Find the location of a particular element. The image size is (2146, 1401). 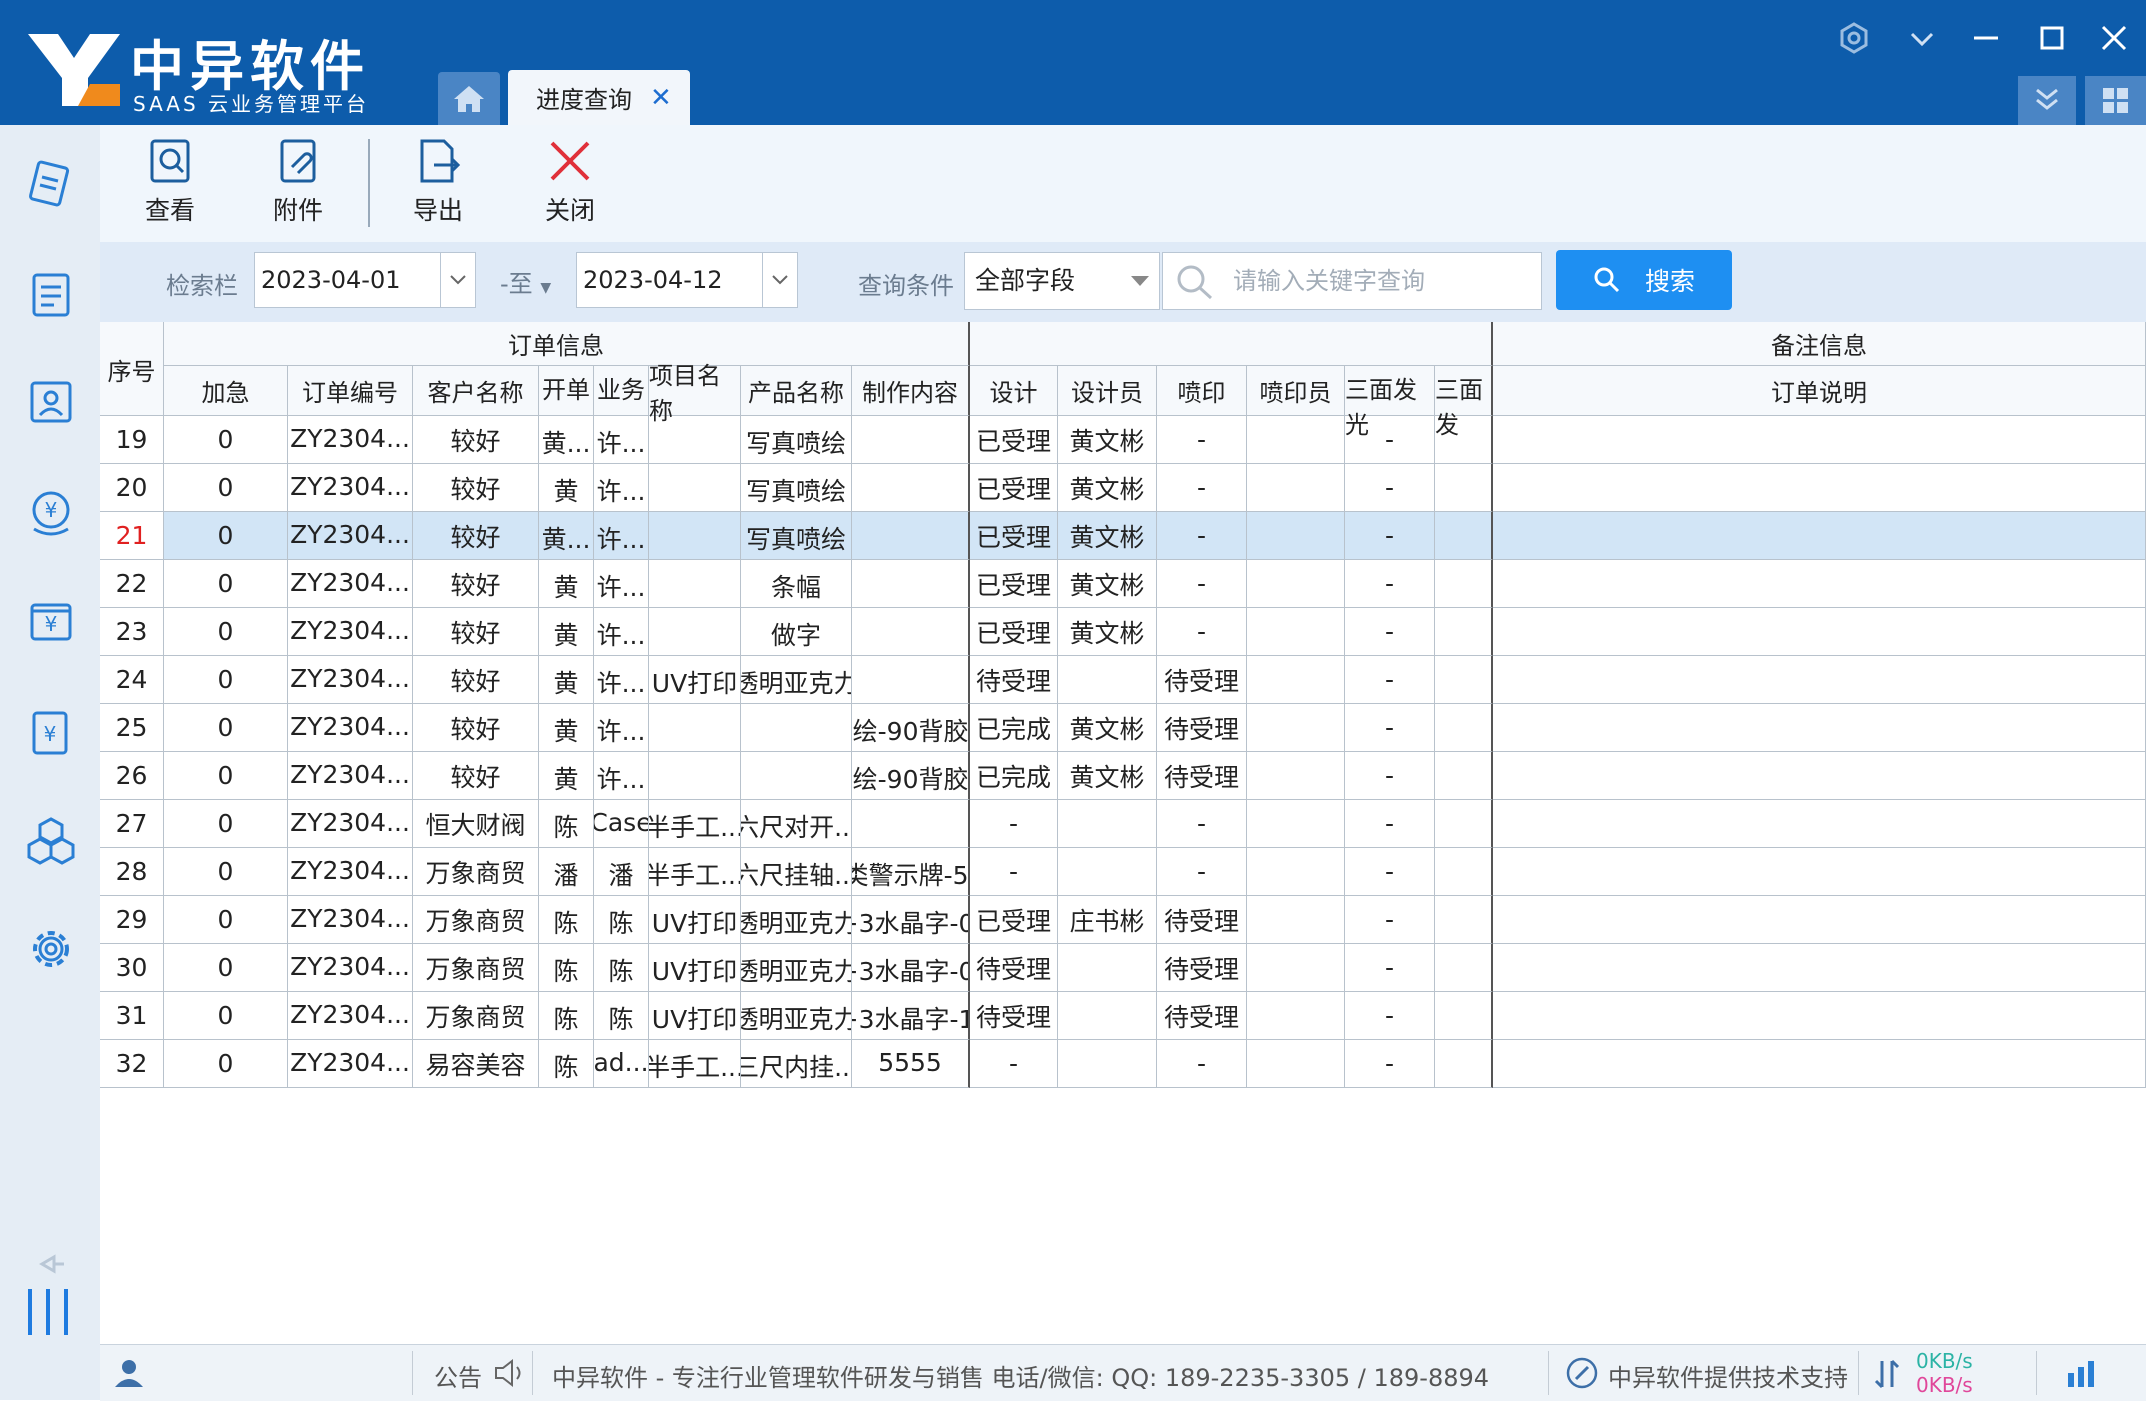

export-button: 导出 is located at coordinates (438, 187).